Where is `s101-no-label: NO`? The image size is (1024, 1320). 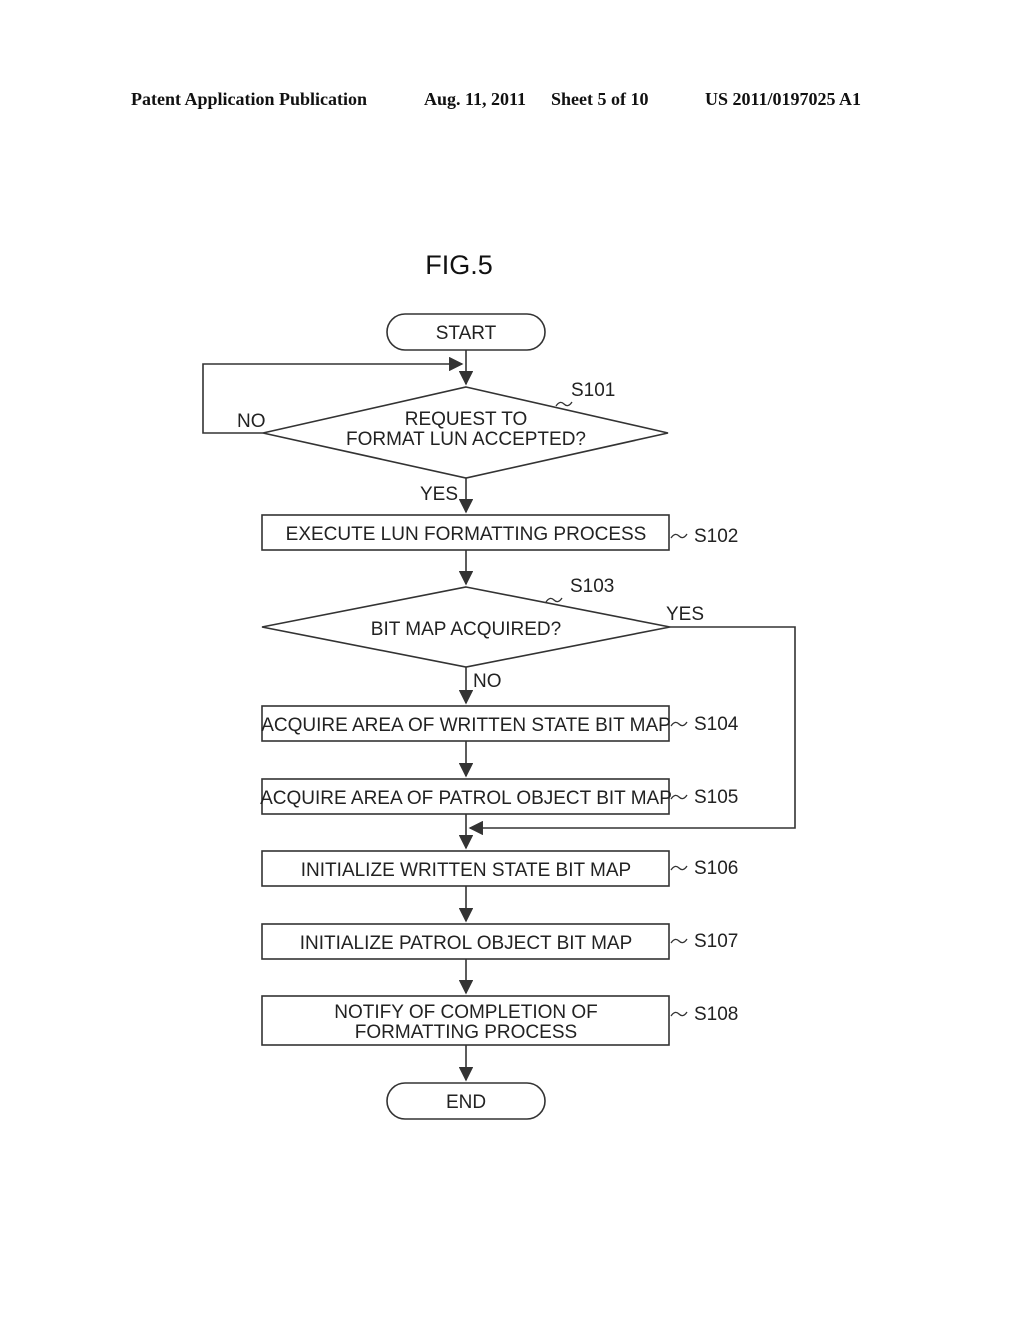 s101-no-label: NO is located at coordinates (251, 421).